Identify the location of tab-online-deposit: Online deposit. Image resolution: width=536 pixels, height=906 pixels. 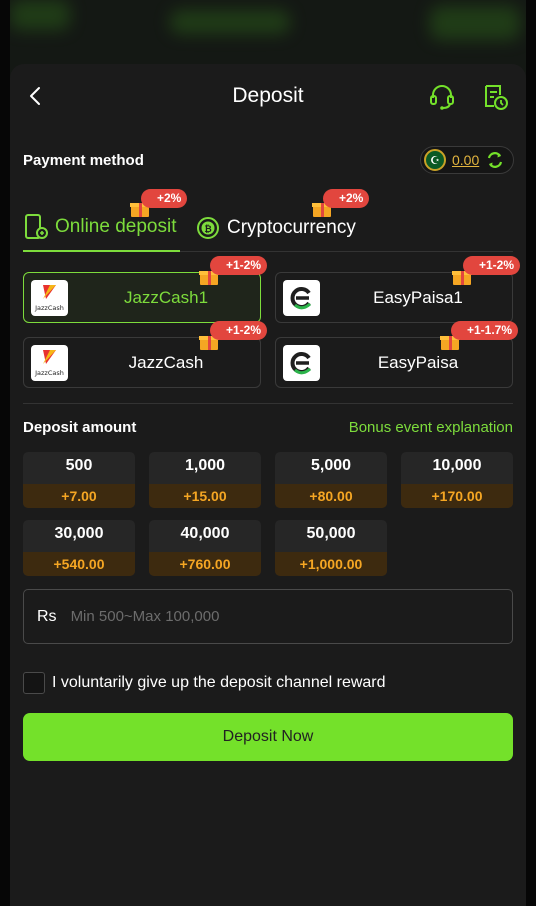
(101, 228).